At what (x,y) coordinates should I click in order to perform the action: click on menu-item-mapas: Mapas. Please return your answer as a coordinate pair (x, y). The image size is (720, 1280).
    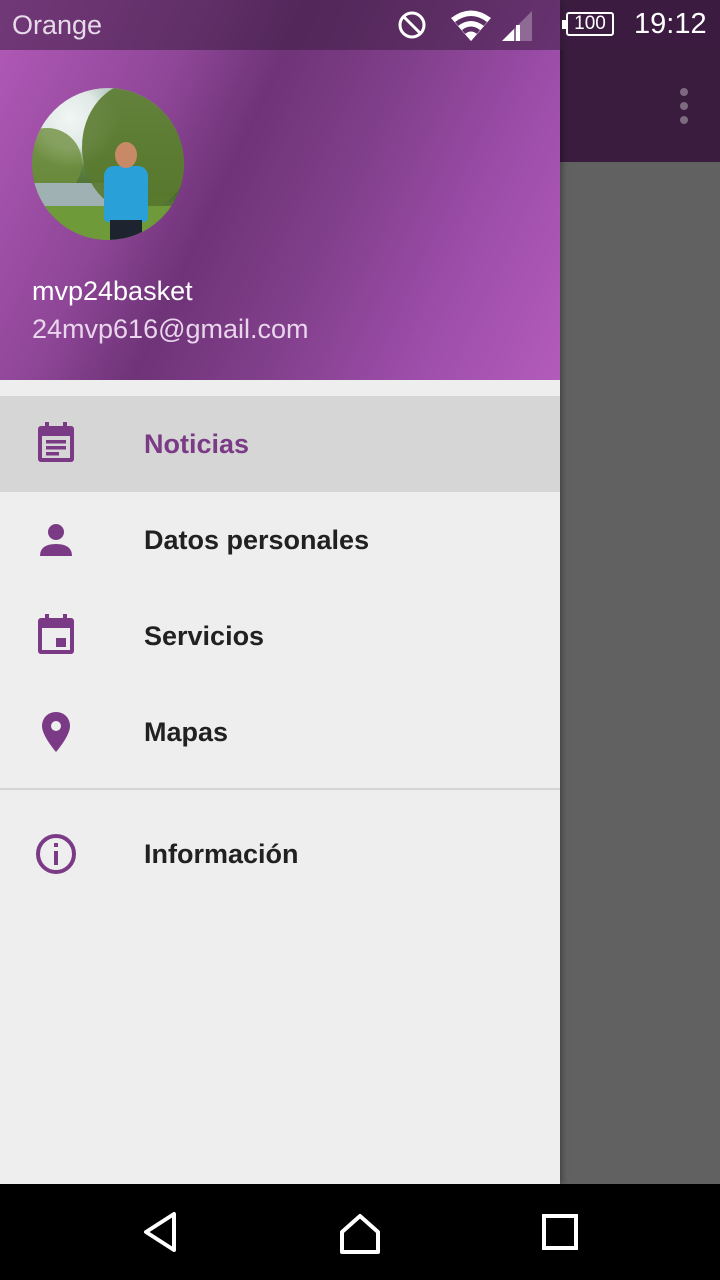
    Looking at the image, I should click on (280, 732).